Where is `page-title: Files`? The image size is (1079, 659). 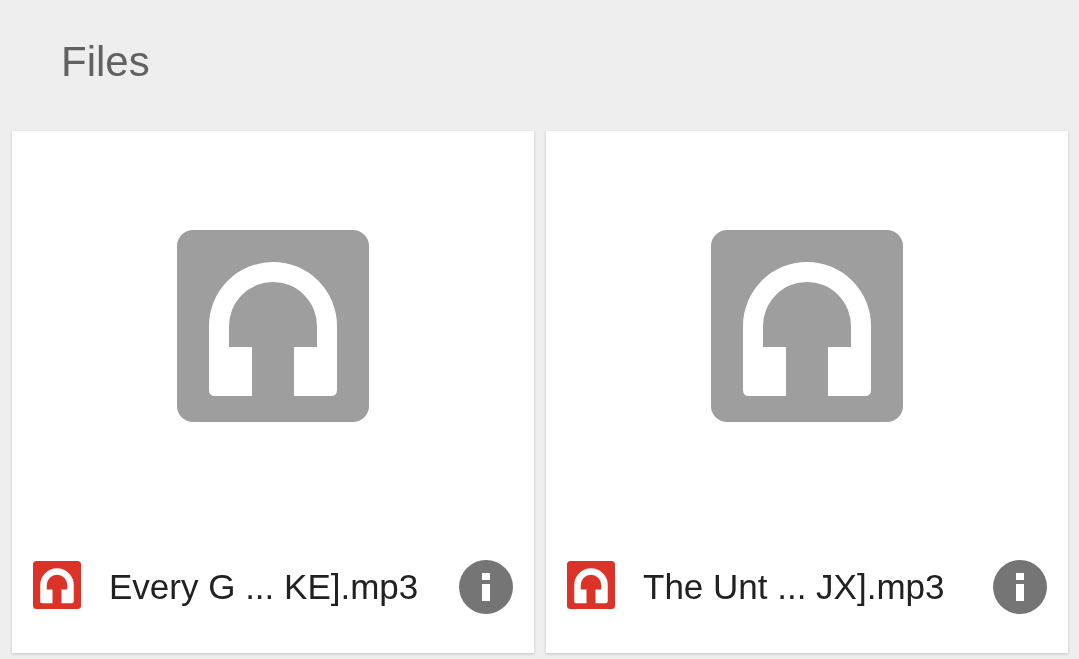 page-title: Files is located at coordinates (105, 62).